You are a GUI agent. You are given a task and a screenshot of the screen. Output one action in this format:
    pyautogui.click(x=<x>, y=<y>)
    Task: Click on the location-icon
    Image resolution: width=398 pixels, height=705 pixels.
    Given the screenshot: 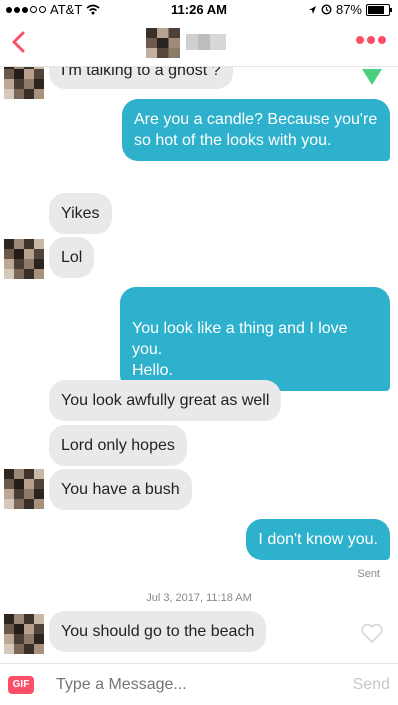 What is the action you would take?
    pyautogui.click(x=312, y=9)
    